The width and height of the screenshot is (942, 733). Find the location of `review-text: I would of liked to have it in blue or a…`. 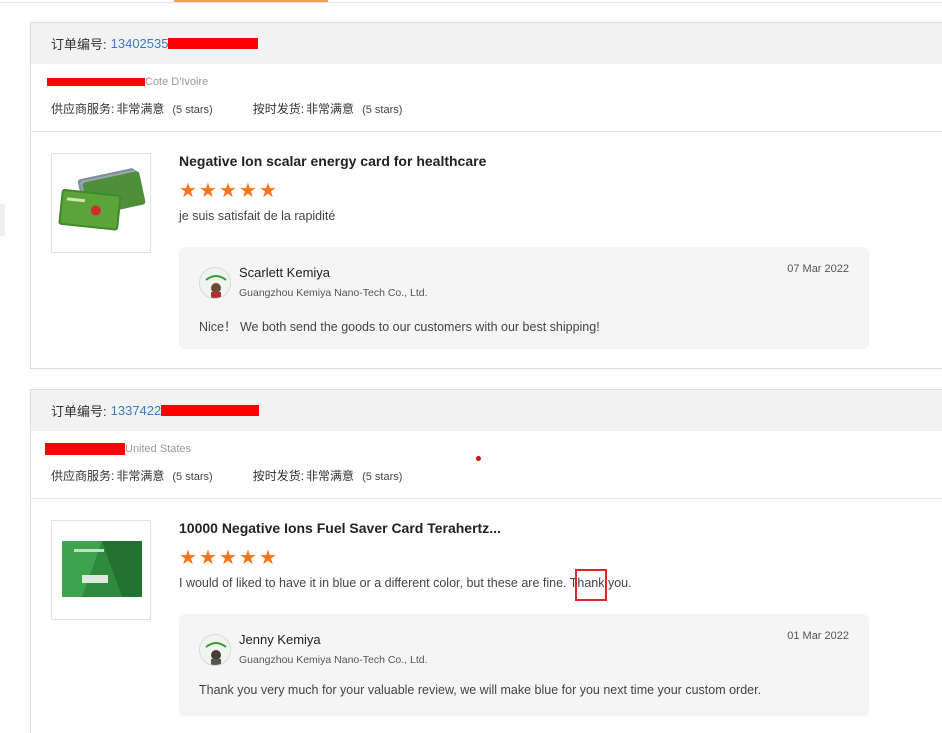

review-text: I would of liked to have it in blue or a… is located at coordinates (405, 583).